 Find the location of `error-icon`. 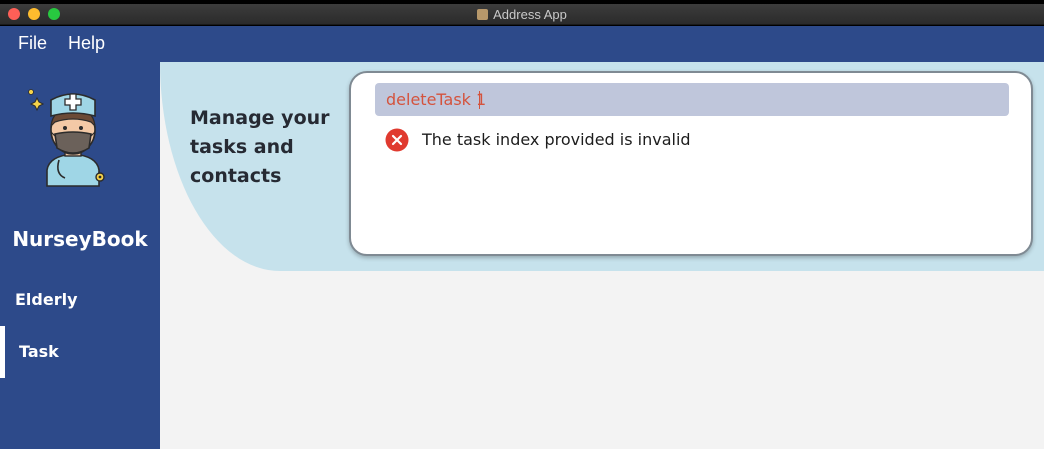

error-icon is located at coordinates (397, 140).